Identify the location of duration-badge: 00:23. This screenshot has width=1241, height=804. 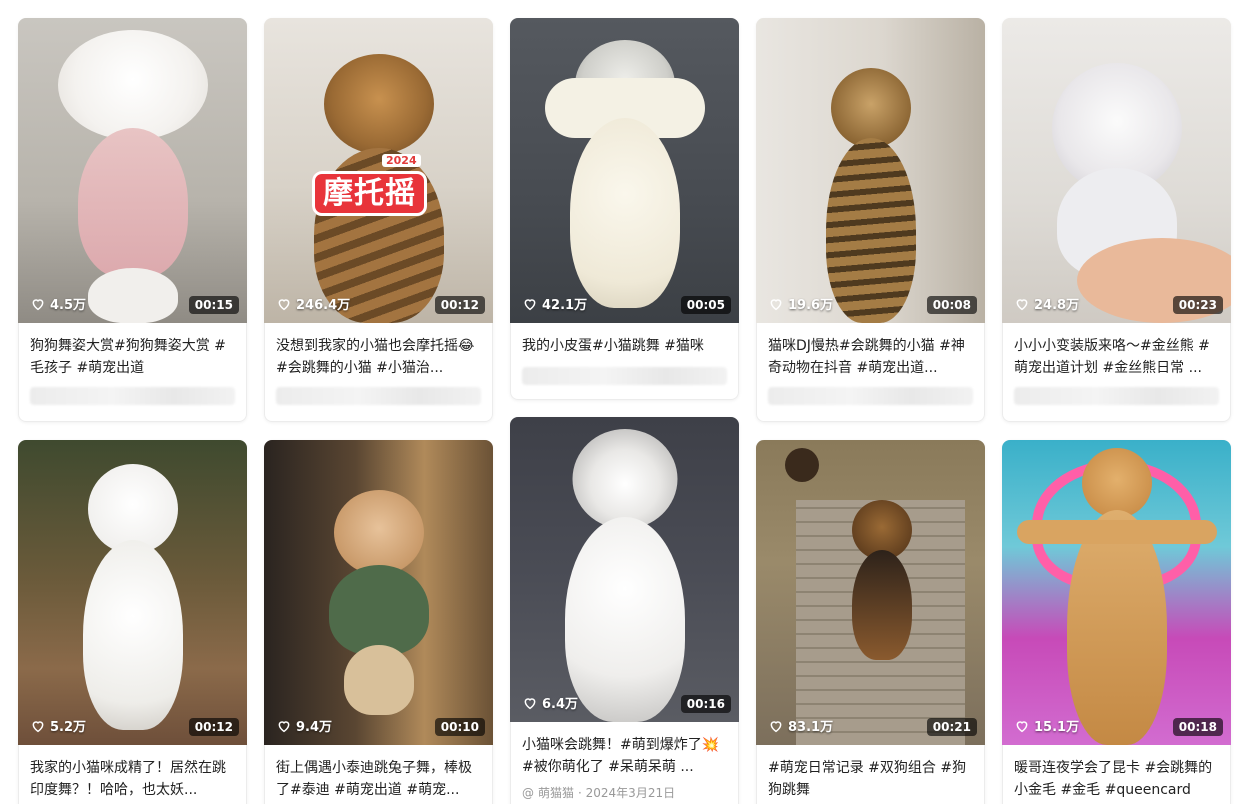
(1197, 305).